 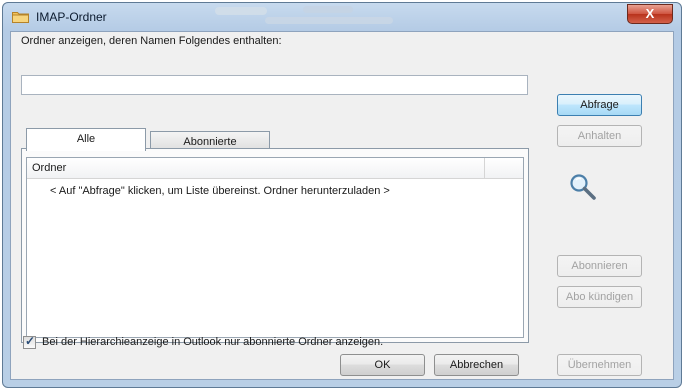 I want to click on cancel-button: Abbrechen, so click(x=476, y=365).